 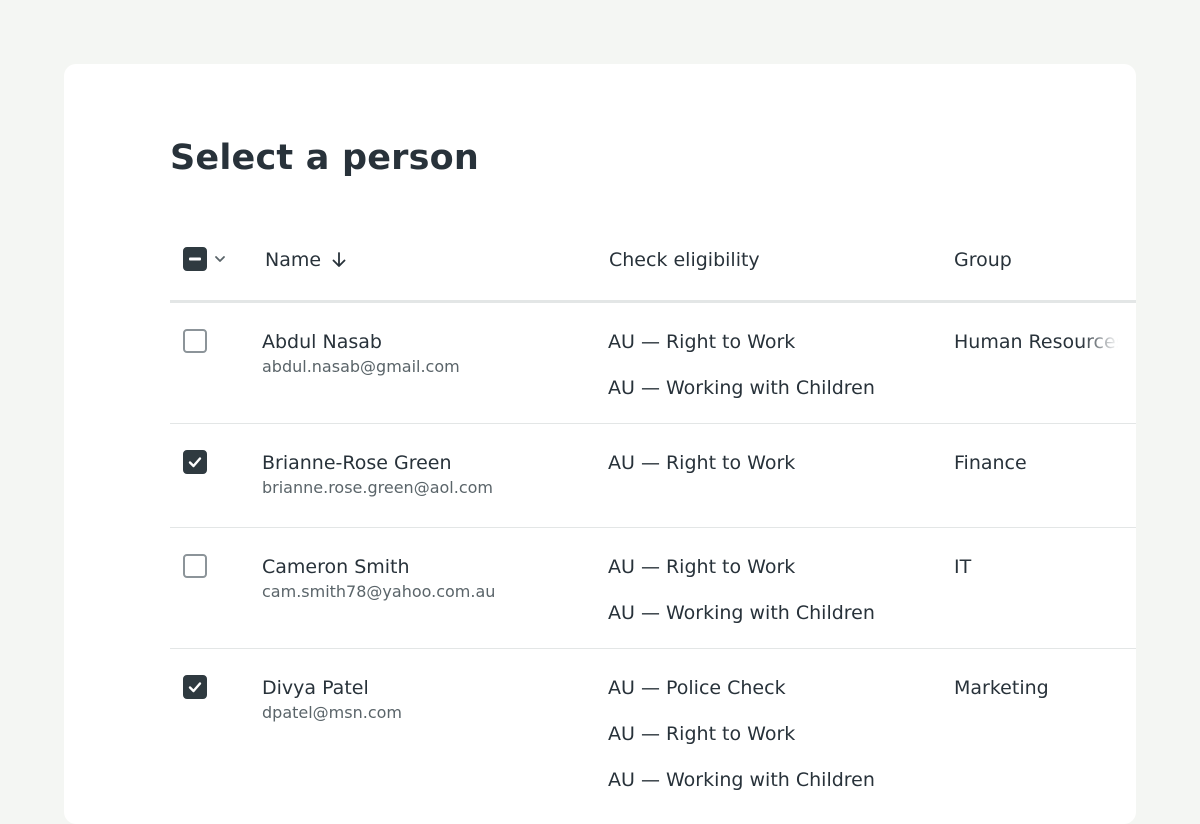 I want to click on person-name: Abdul Nasab, so click(x=322, y=342).